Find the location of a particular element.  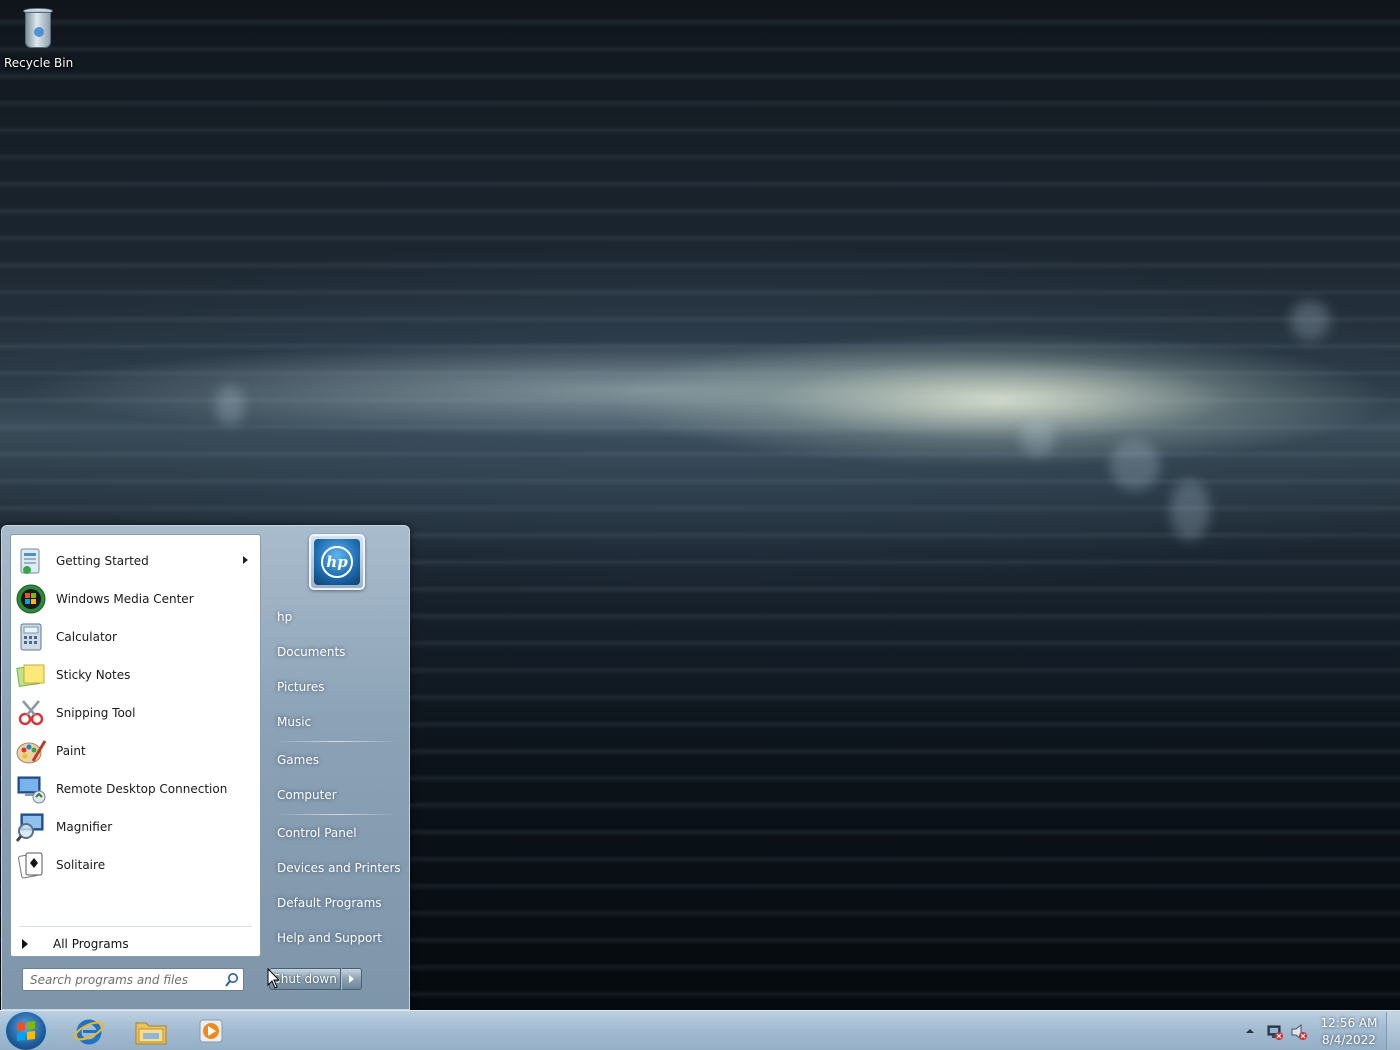

program-label: Magnifier is located at coordinates (84, 827).